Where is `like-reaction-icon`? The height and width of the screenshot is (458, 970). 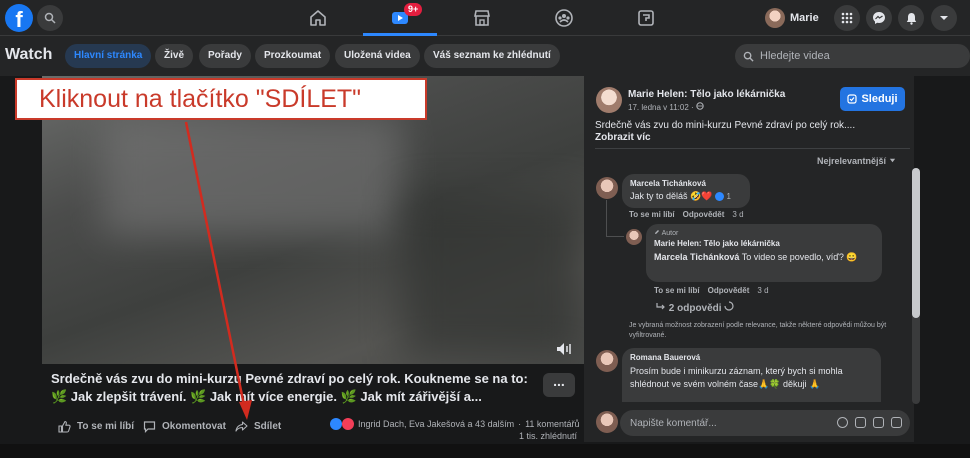 like-reaction-icon is located at coordinates (719, 197).